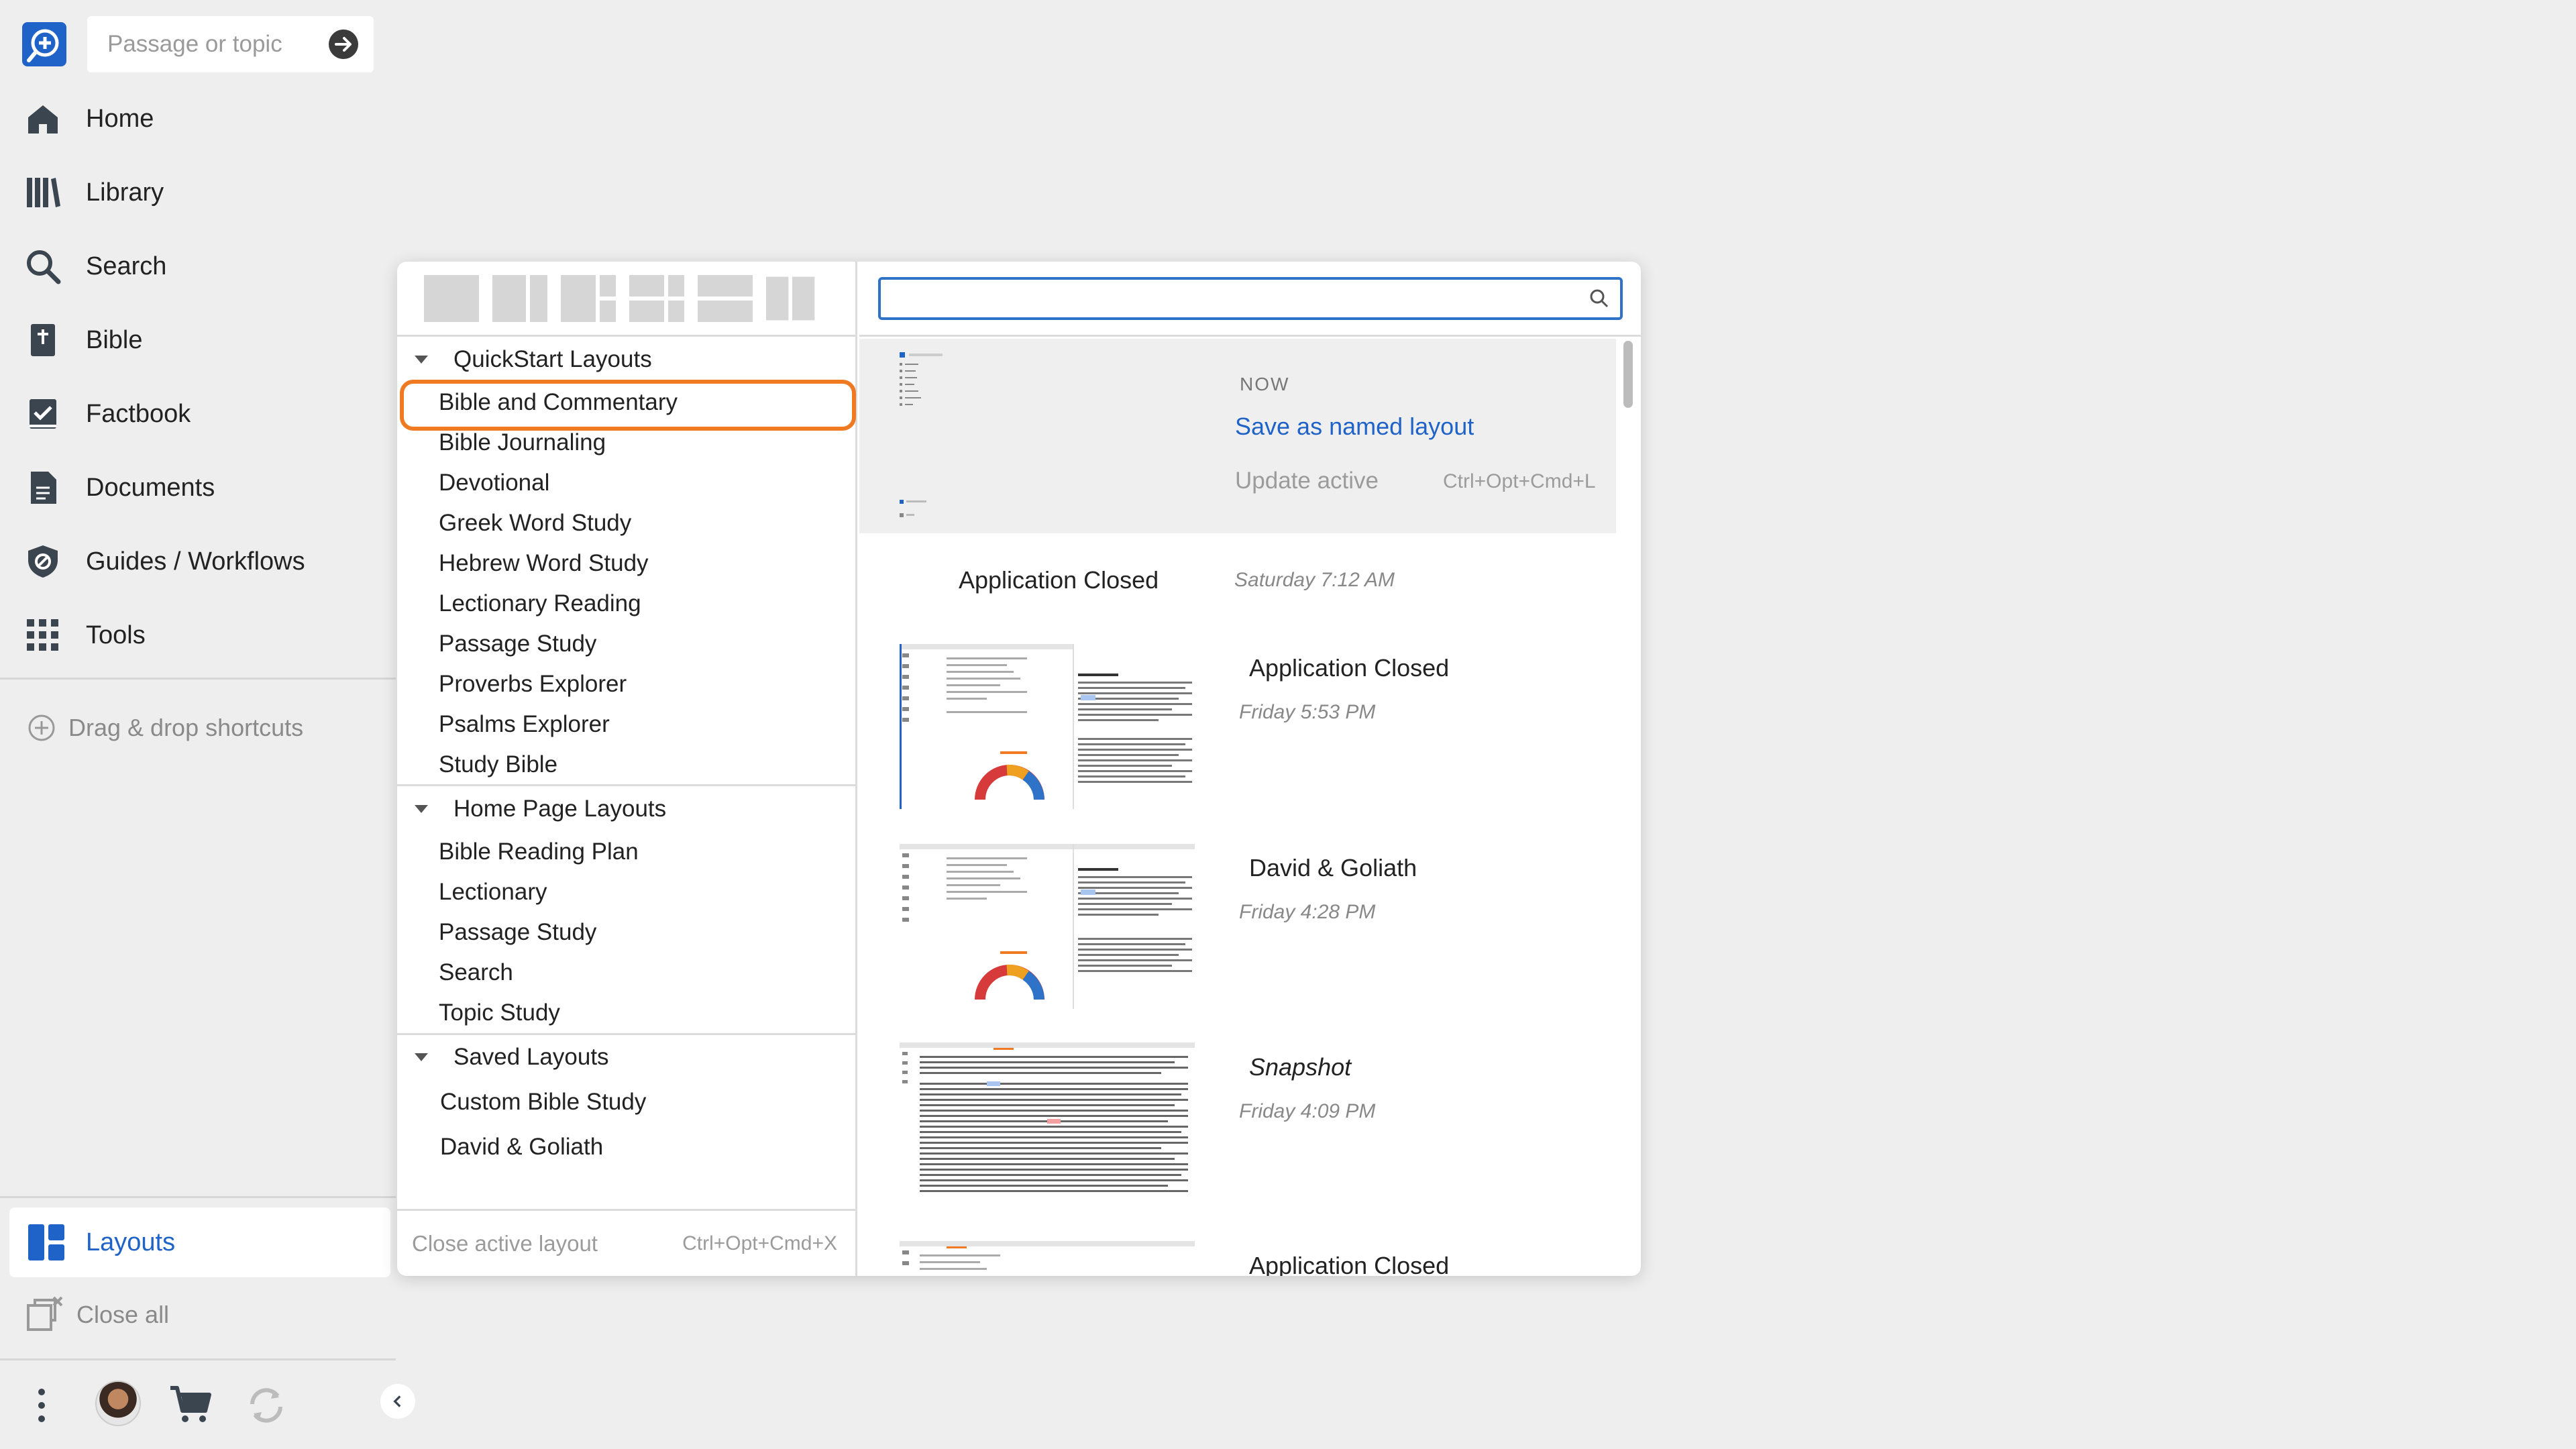  Describe the element at coordinates (493, 892) in the screenshot. I see `layout-item-lectionary: Lectionary` at that location.